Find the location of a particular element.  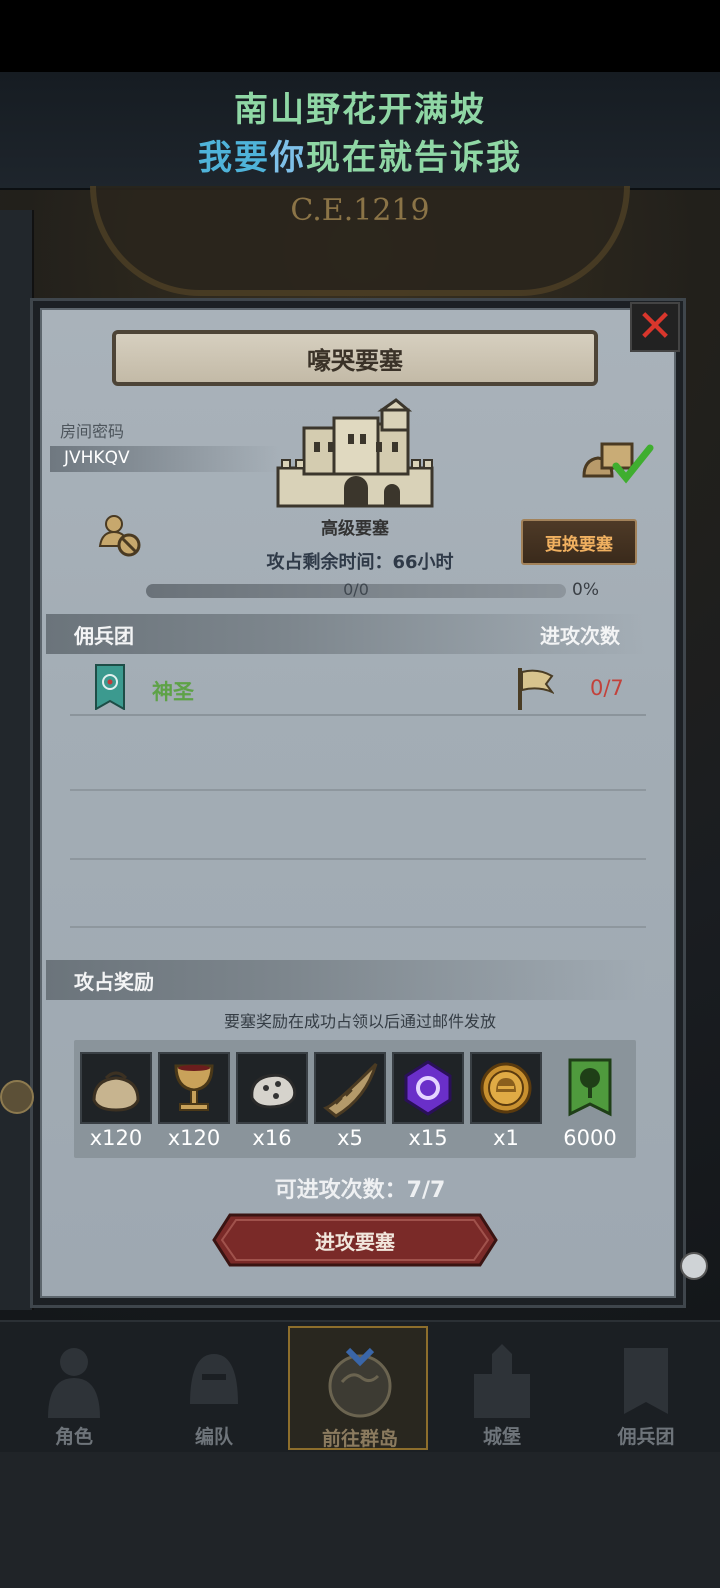

reward-qty: x5 is located at coordinates (350, 1138).